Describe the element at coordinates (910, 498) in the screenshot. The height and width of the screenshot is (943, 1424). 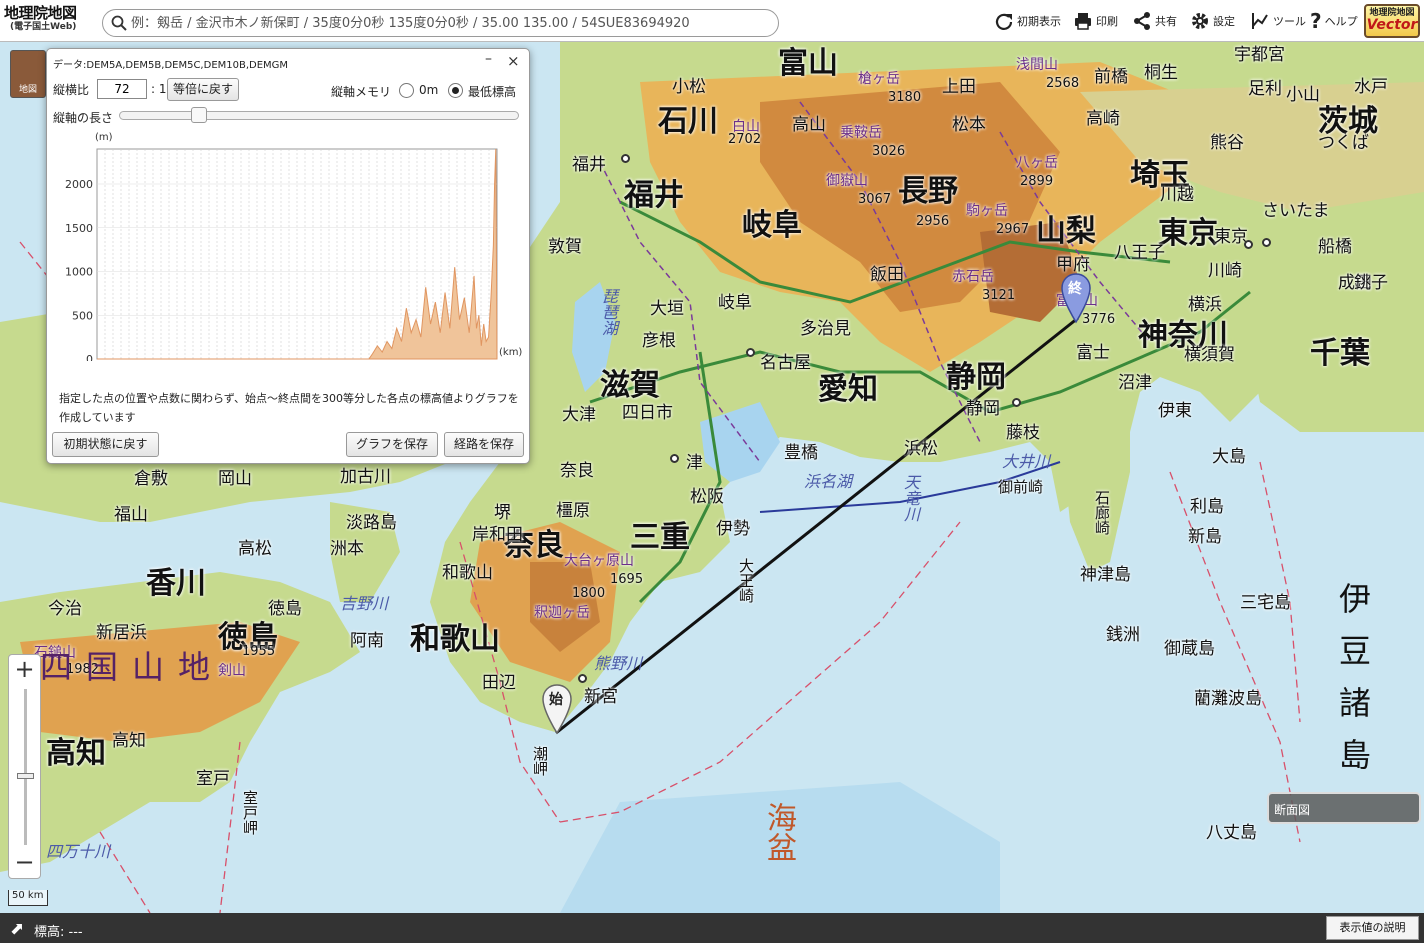
I see `map-river: 天竜川` at that location.